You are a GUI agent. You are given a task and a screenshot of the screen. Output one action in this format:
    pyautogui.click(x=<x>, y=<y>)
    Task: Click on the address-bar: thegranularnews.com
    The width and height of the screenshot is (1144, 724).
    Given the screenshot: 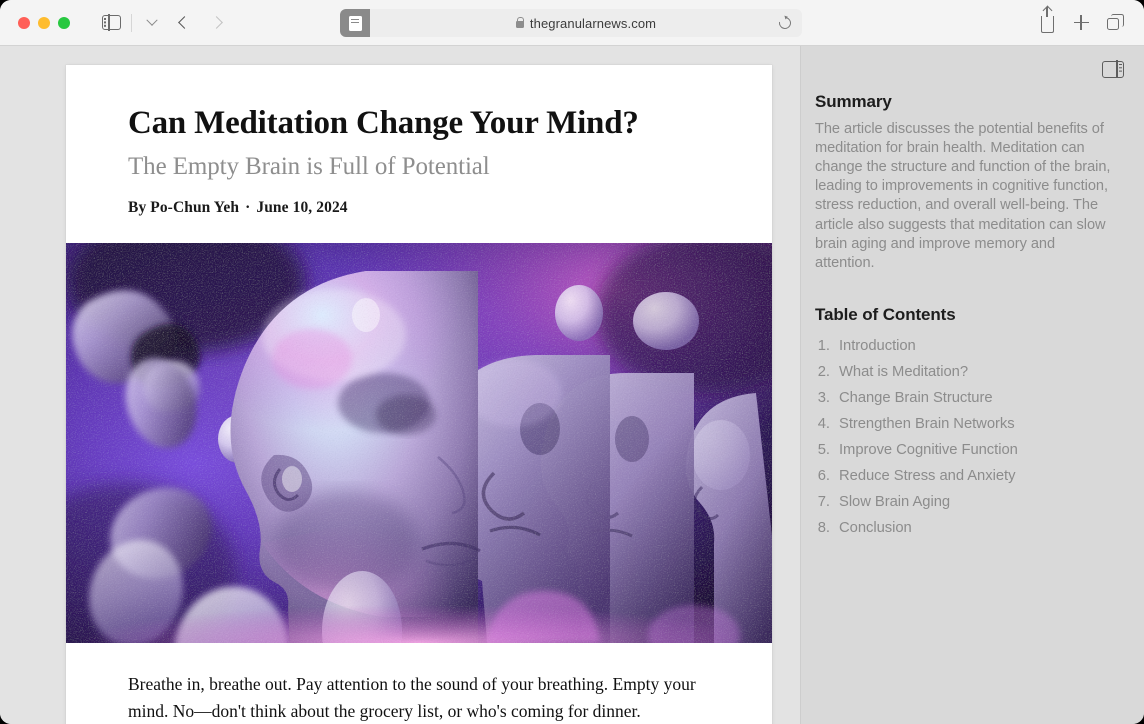 What is the action you would take?
    pyautogui.click(x=585, y=23)
    